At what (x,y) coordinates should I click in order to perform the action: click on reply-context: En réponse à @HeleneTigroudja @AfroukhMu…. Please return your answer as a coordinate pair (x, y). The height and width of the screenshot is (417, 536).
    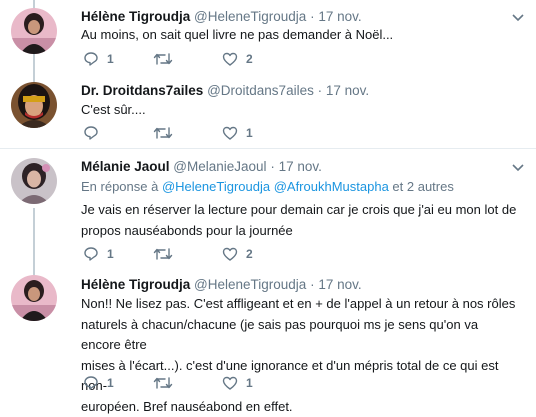
    Looking at the image, I should click on (267, 187).